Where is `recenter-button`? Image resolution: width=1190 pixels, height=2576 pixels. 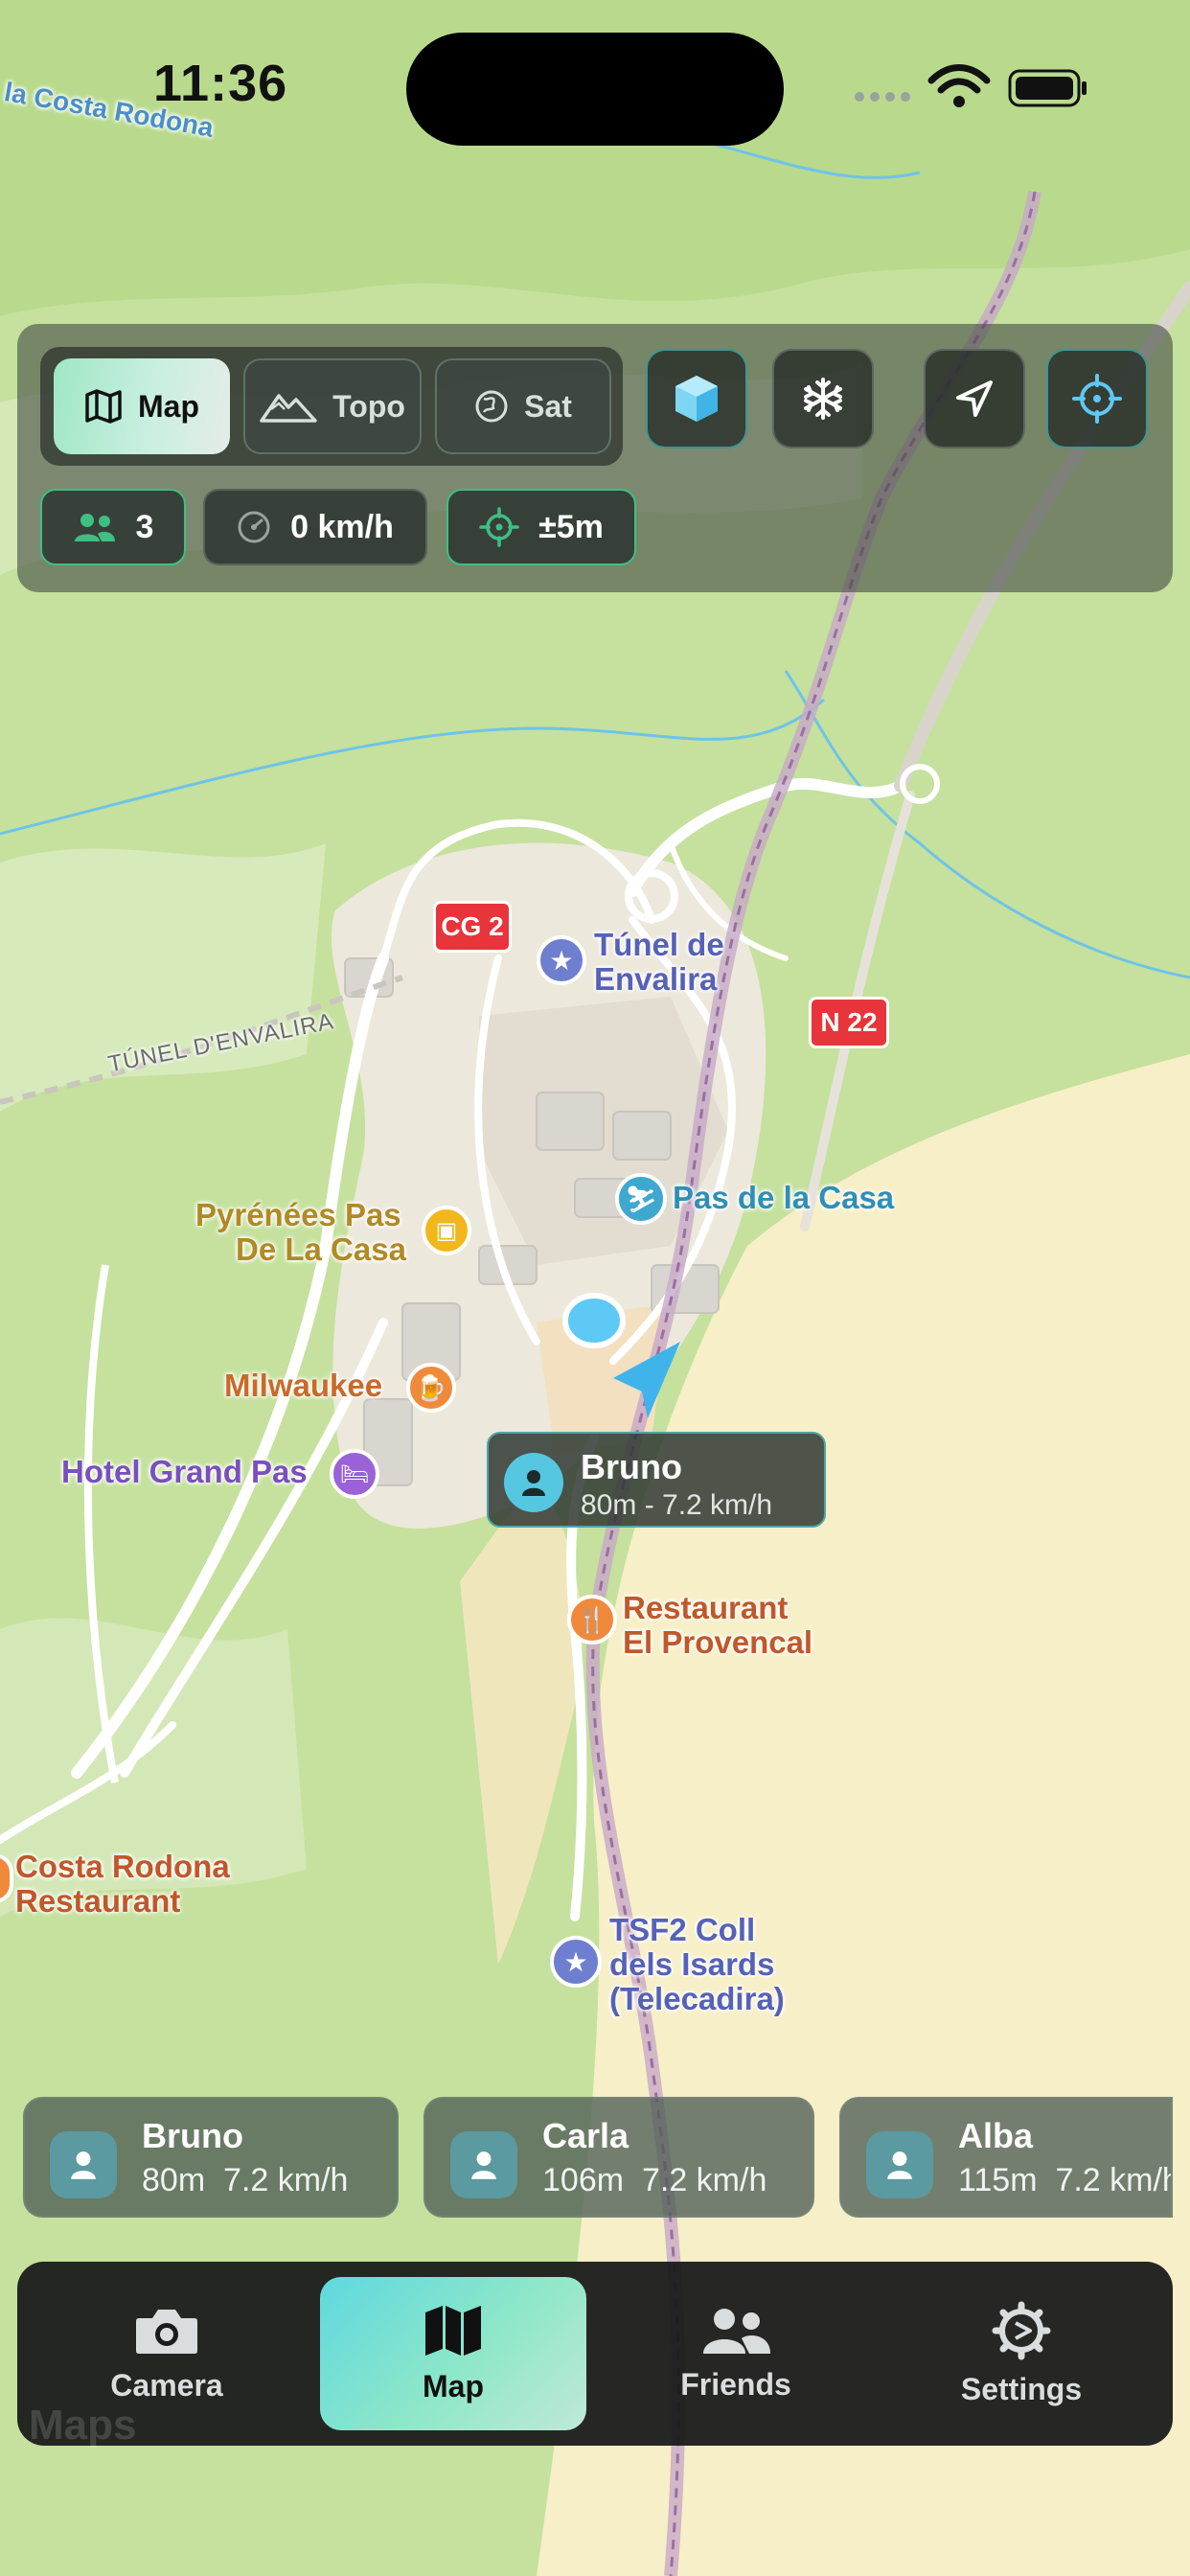
recenter-button is located at coordinates (1097, 398).